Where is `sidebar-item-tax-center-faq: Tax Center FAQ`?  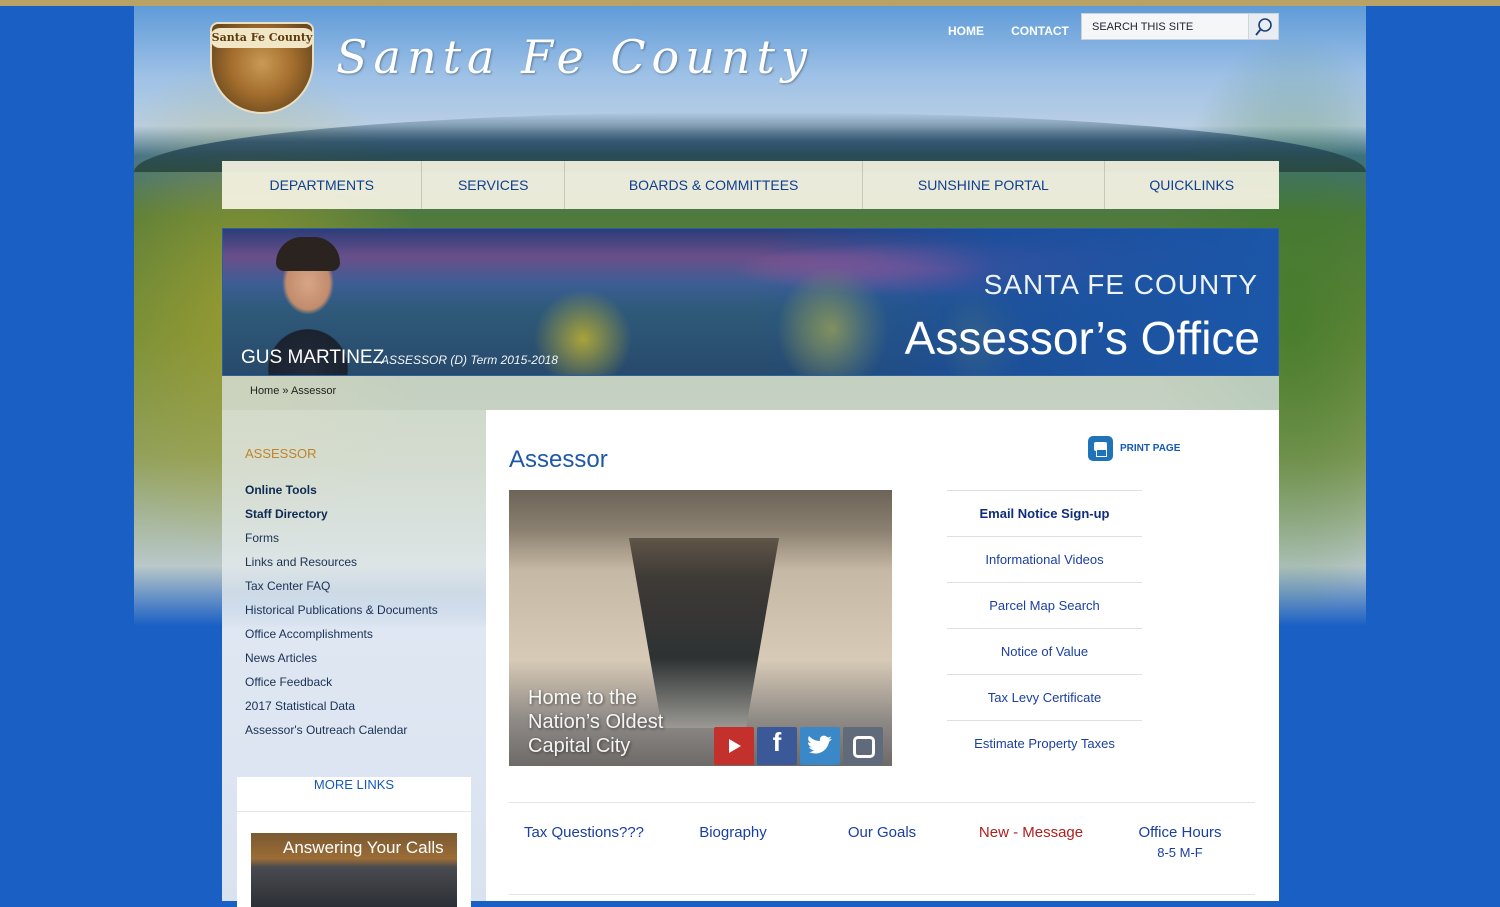 sidebar-item-tax-center-faq: Tax Center FAQ is located at coordinates (341, 590).